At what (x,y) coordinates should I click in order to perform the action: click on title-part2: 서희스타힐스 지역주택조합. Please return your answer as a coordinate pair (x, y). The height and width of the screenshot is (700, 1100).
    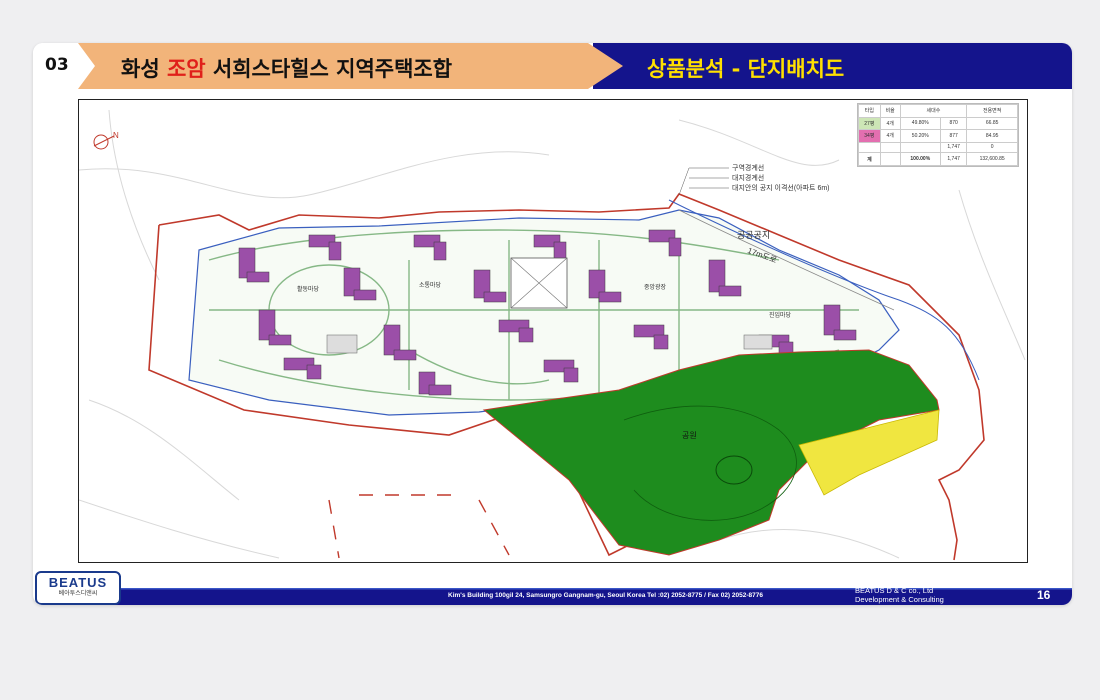
    Looking at the image, I should click on (332, 69).